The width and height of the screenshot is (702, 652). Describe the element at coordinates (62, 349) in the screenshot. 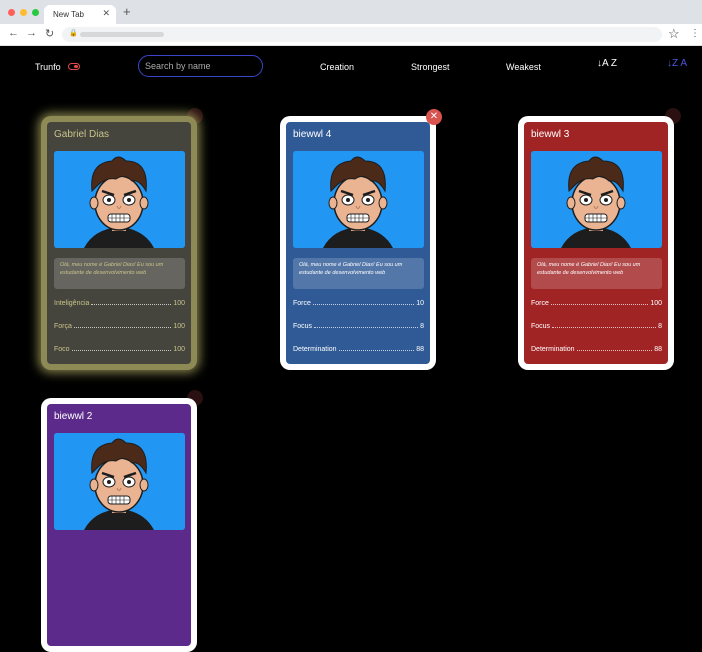

I see `attr-label: Foco` at that location.